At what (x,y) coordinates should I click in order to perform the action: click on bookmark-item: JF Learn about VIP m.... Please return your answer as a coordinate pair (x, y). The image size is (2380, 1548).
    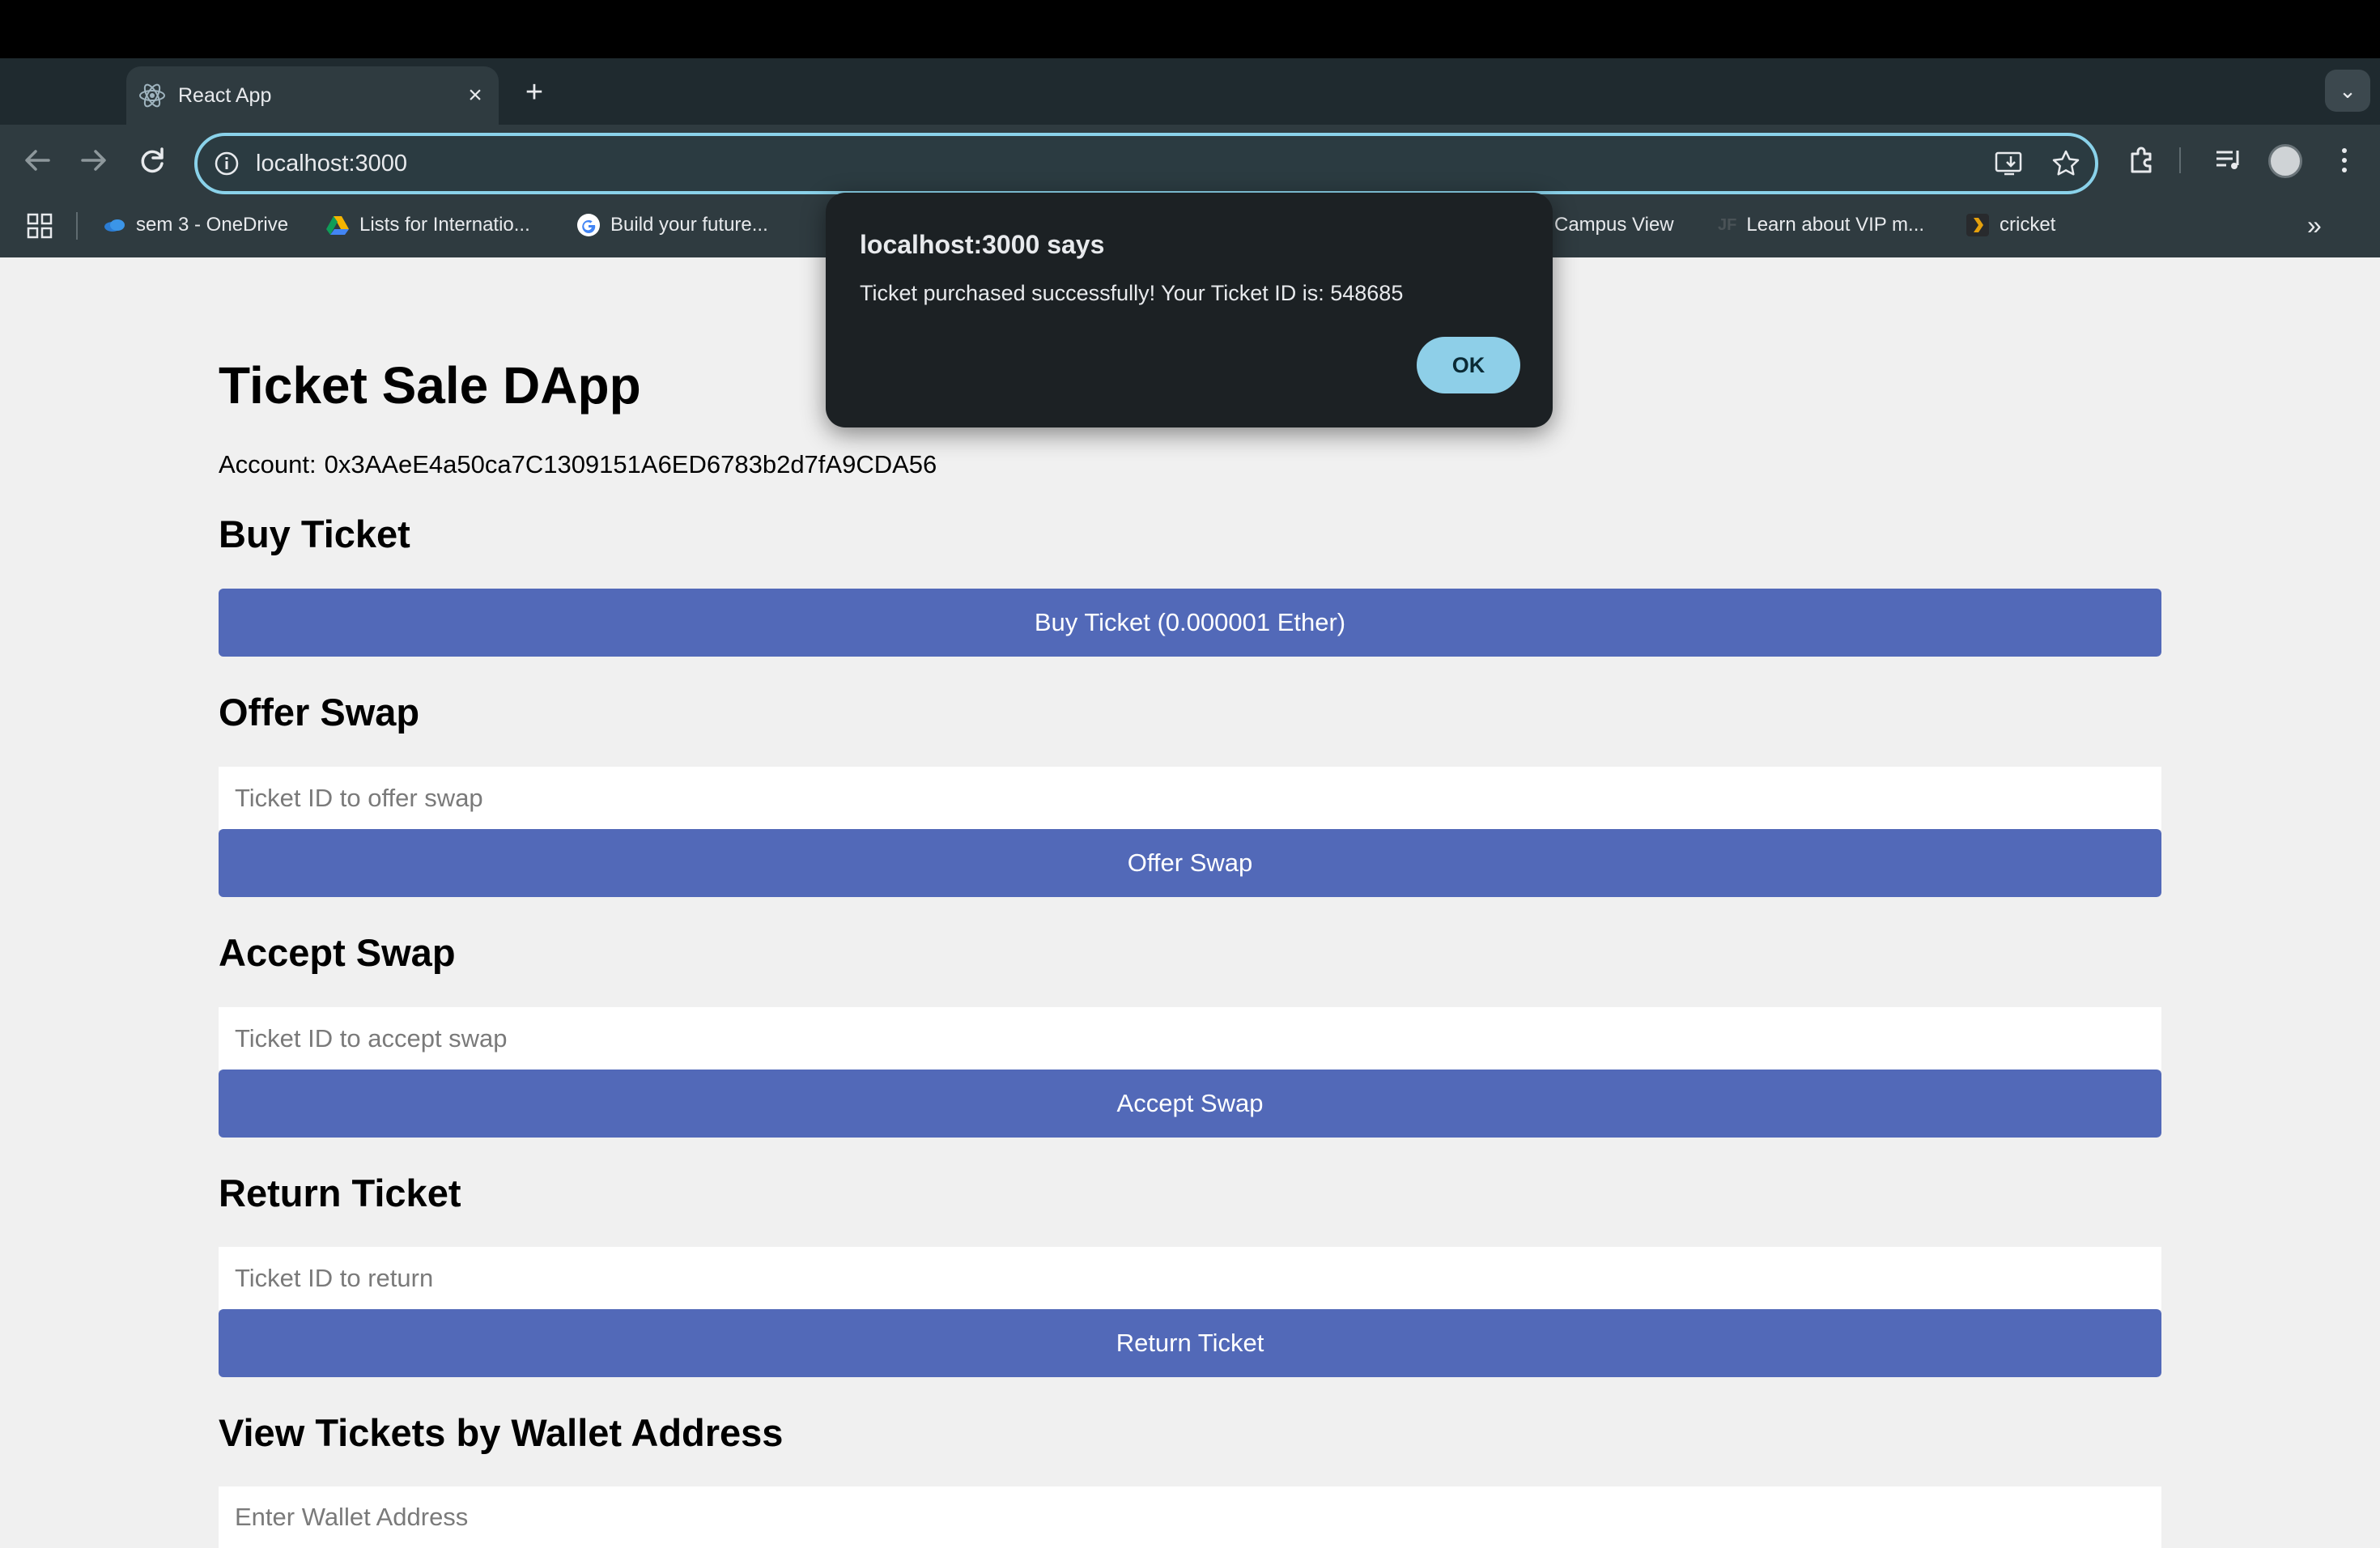
    Looking at the image, I should click on (1821, 225).